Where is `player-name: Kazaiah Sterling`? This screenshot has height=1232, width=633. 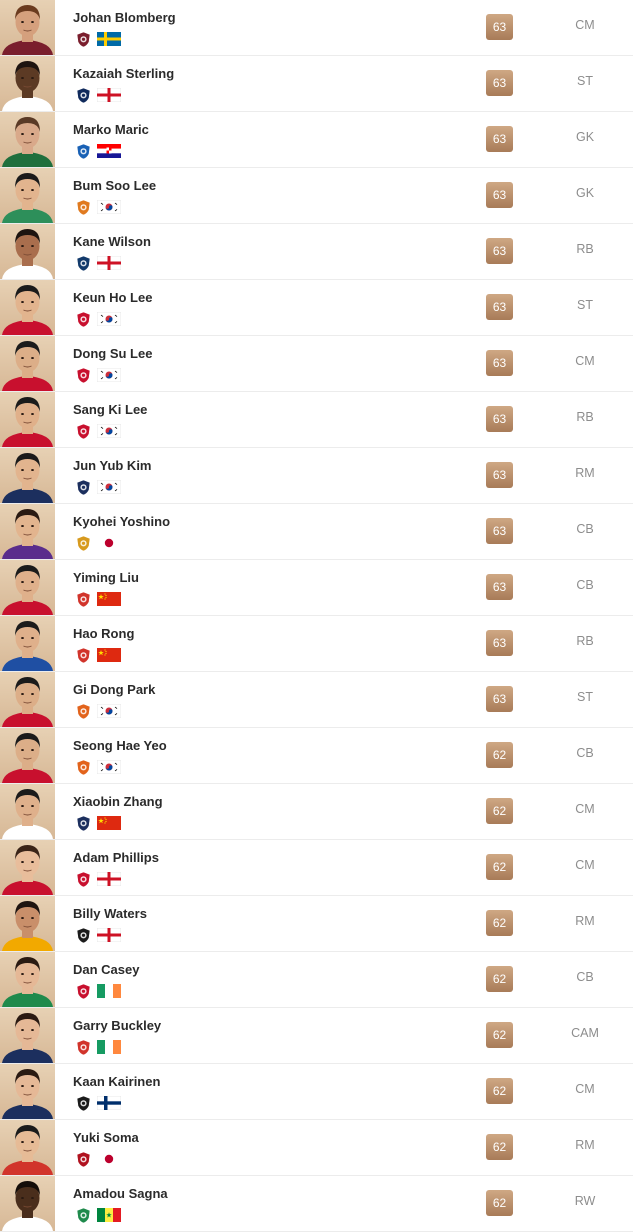
player-name: Kazaiah Sterling is located at coordinates (123, 73).